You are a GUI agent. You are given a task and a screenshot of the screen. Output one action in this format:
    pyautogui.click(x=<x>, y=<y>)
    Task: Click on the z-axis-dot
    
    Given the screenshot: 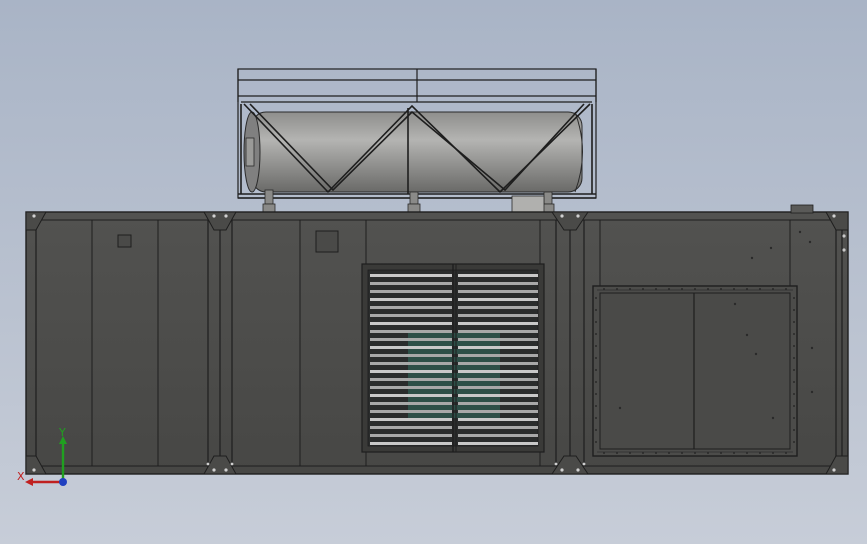 What is the action you would take?
    pyautogui.click(x=63, y=482)
    